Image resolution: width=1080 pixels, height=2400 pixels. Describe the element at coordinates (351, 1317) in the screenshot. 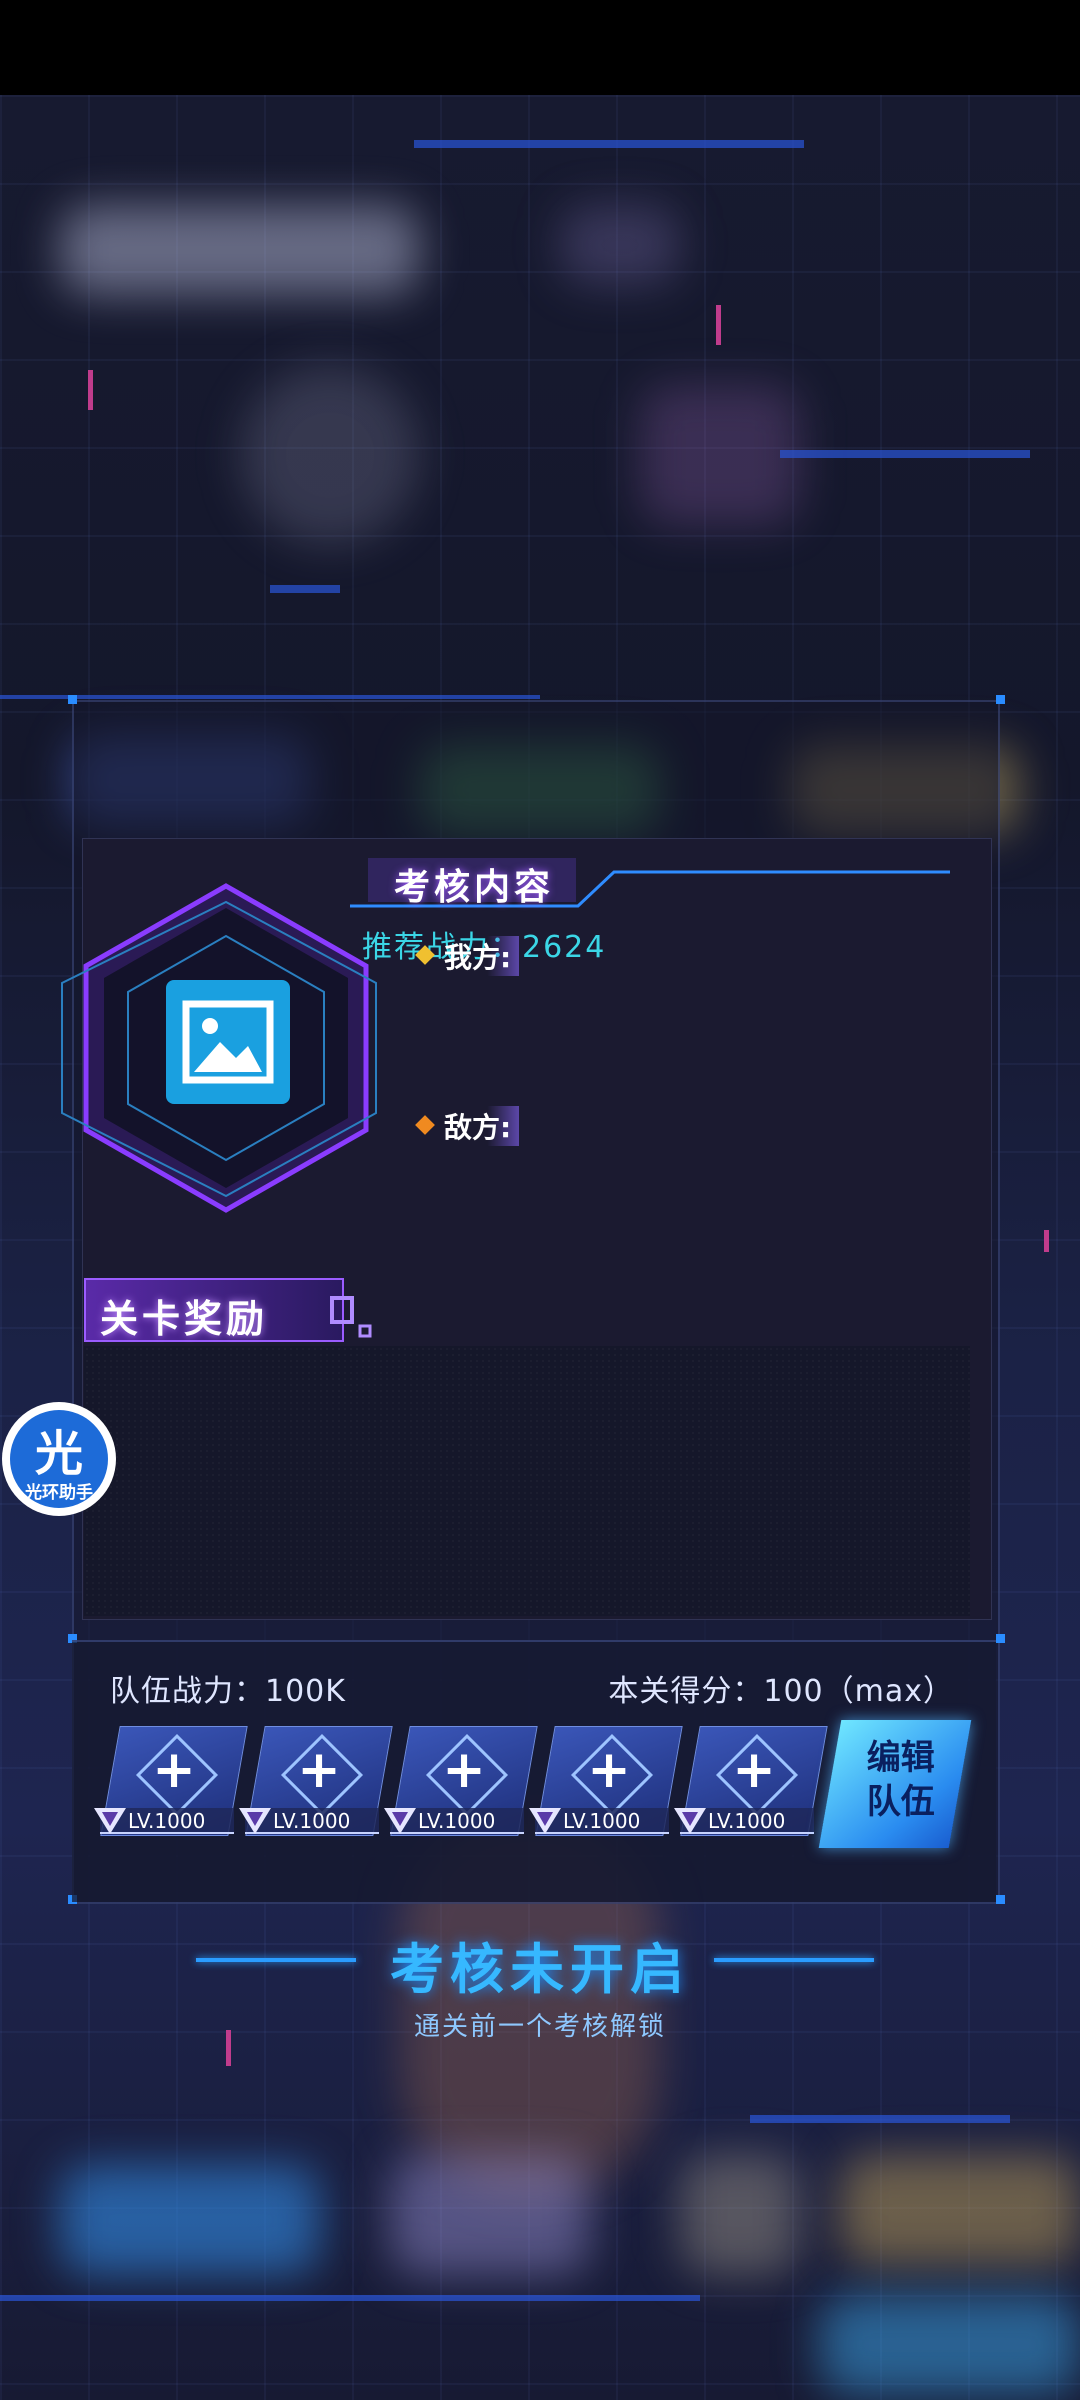

I see `pixel-deco-icon` at that location.